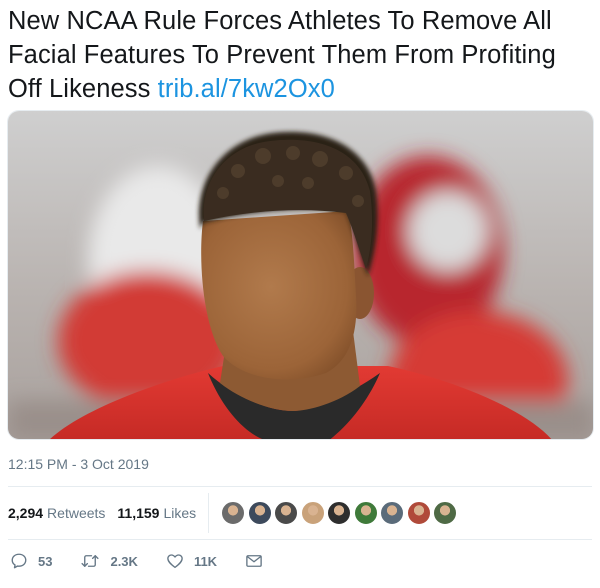 This screenshot has height=588, width=600. Describe the element at coordinates (19, 561) in the screenshot. I see `reply-icon` at that location.